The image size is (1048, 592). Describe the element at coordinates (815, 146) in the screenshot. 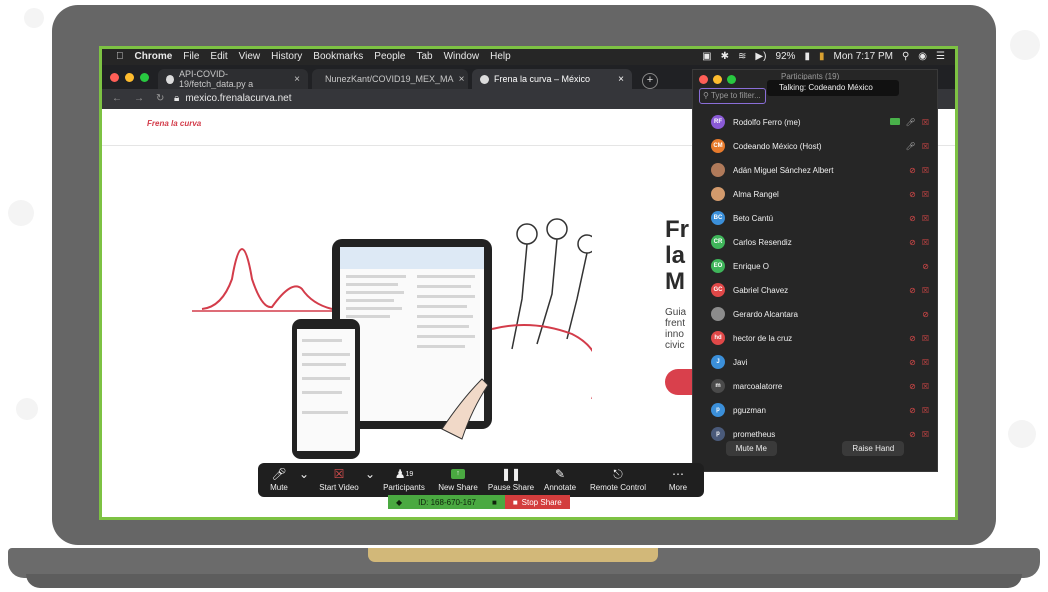

I see `participant-row: CM Codeando México (Host) 🎤︎ ☒` at that location.